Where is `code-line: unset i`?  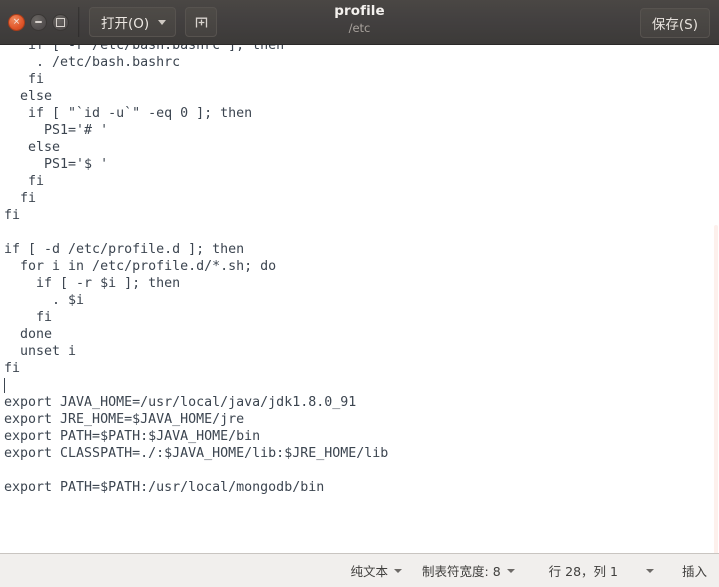
code-line: unset i is located at coordinates (40, 351).